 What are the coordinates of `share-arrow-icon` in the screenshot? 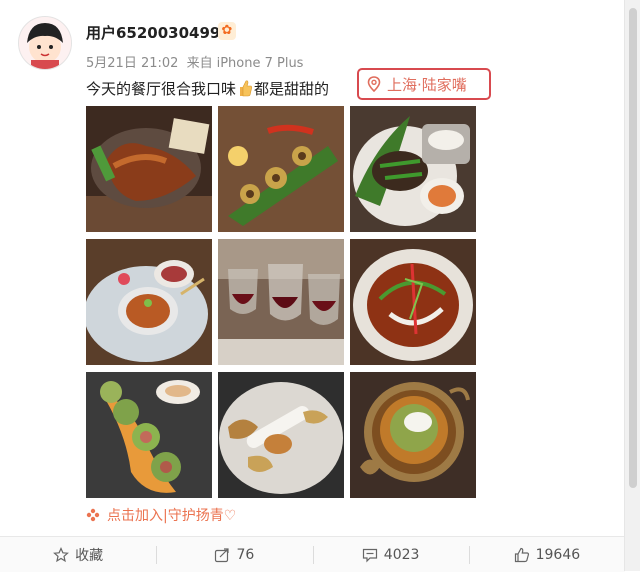 It's located at (222, 554).